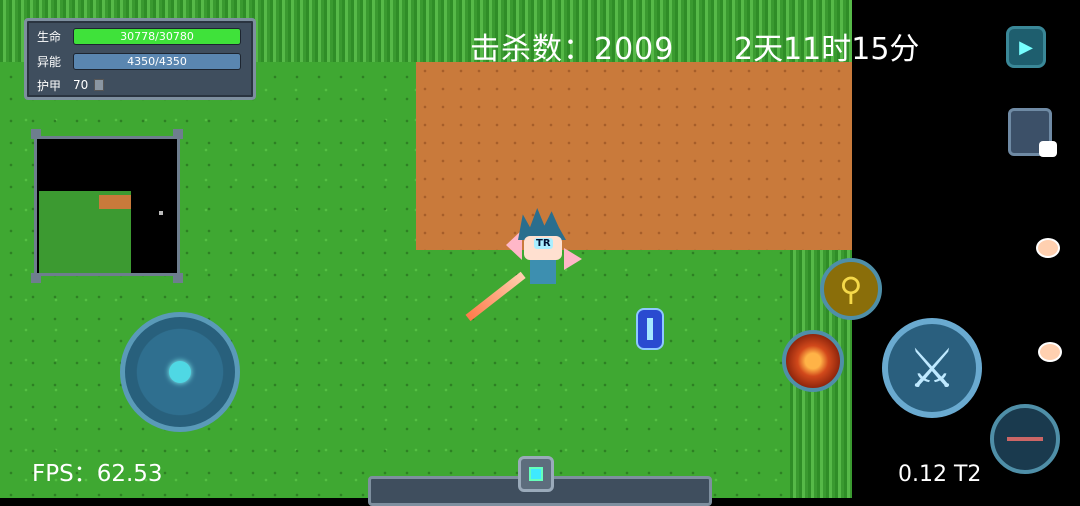 This screenshot has height=506, width=1080. I want to click on minimap-marker, so click(161, 213).